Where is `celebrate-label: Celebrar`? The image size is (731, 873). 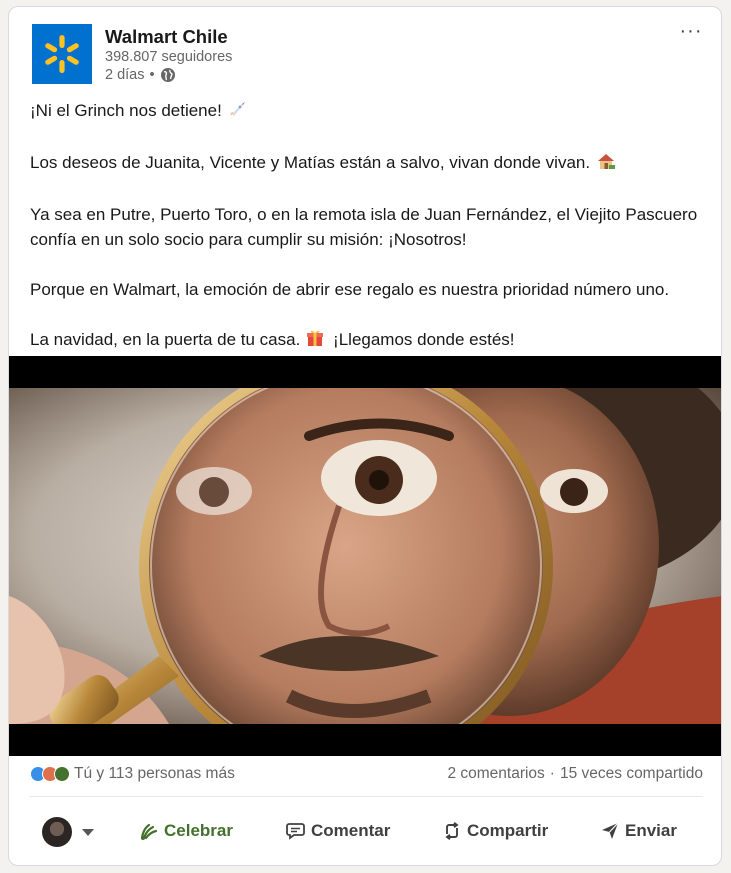 celebrate-label: Celebrar is located at coordinates (198, 830).